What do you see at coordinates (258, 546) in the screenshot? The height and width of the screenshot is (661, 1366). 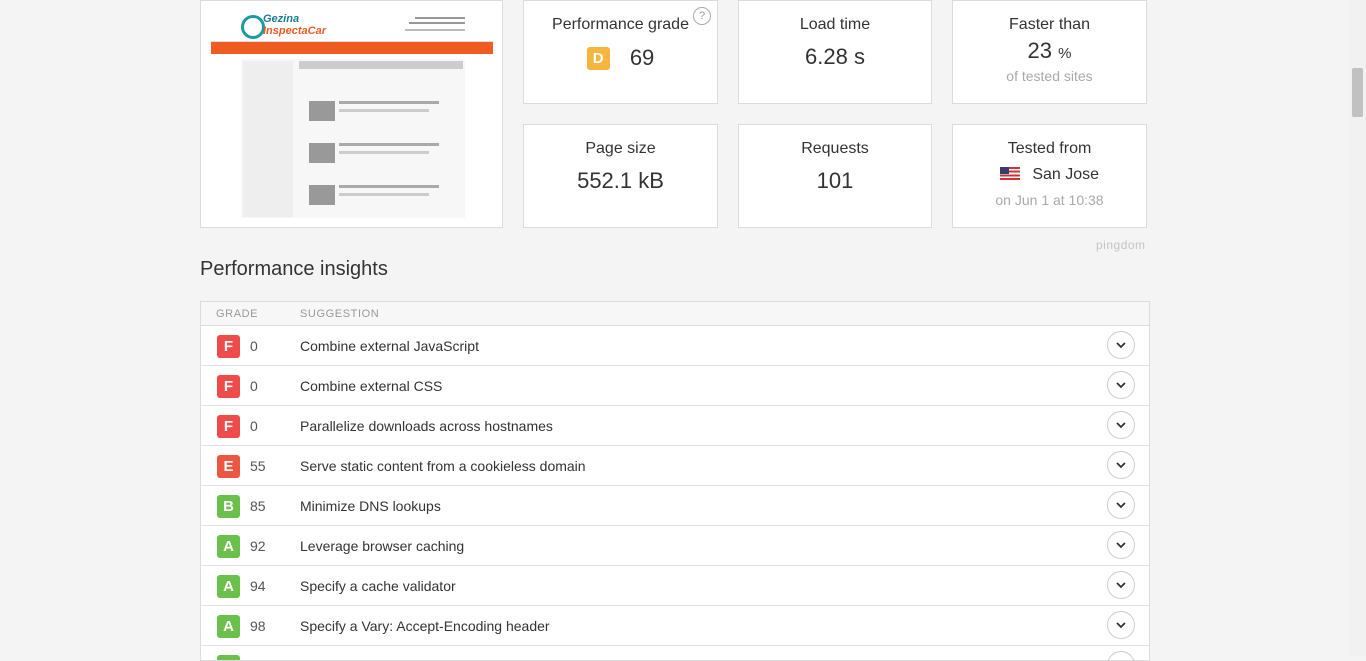 I see `score-value: 92` at bounding box center [258, 546].